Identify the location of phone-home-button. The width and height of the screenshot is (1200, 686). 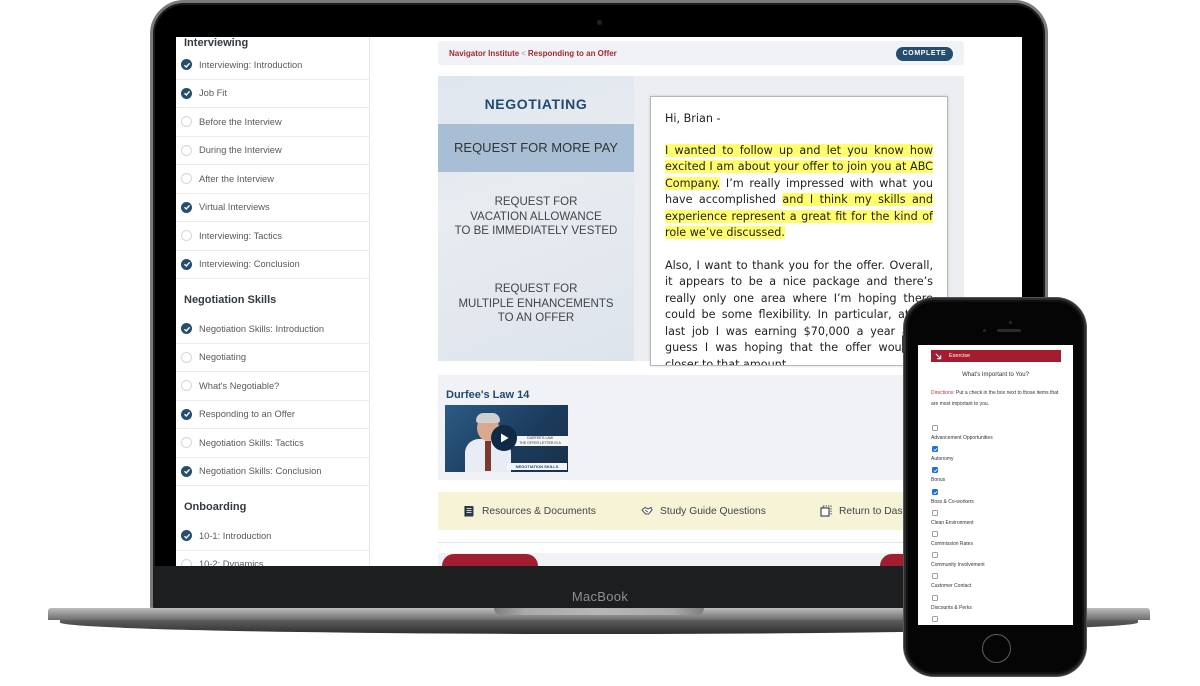
(996, 648).